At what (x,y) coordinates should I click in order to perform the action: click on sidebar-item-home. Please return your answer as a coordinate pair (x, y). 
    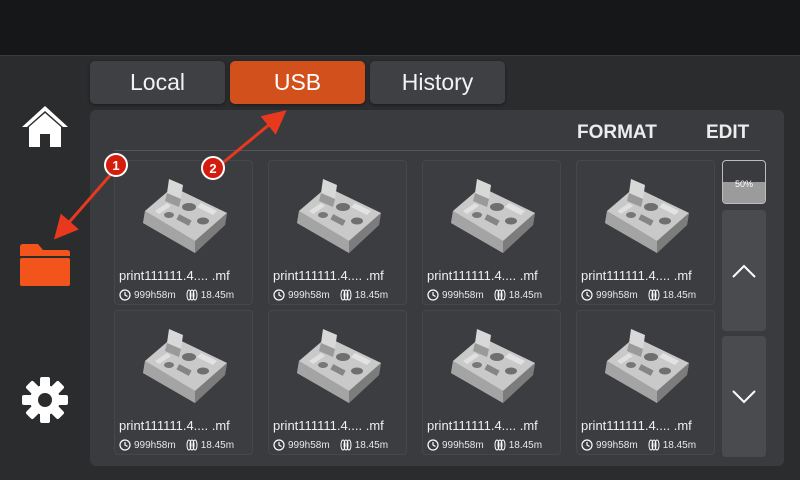
    Looking at the image, I should click on (45, 126).